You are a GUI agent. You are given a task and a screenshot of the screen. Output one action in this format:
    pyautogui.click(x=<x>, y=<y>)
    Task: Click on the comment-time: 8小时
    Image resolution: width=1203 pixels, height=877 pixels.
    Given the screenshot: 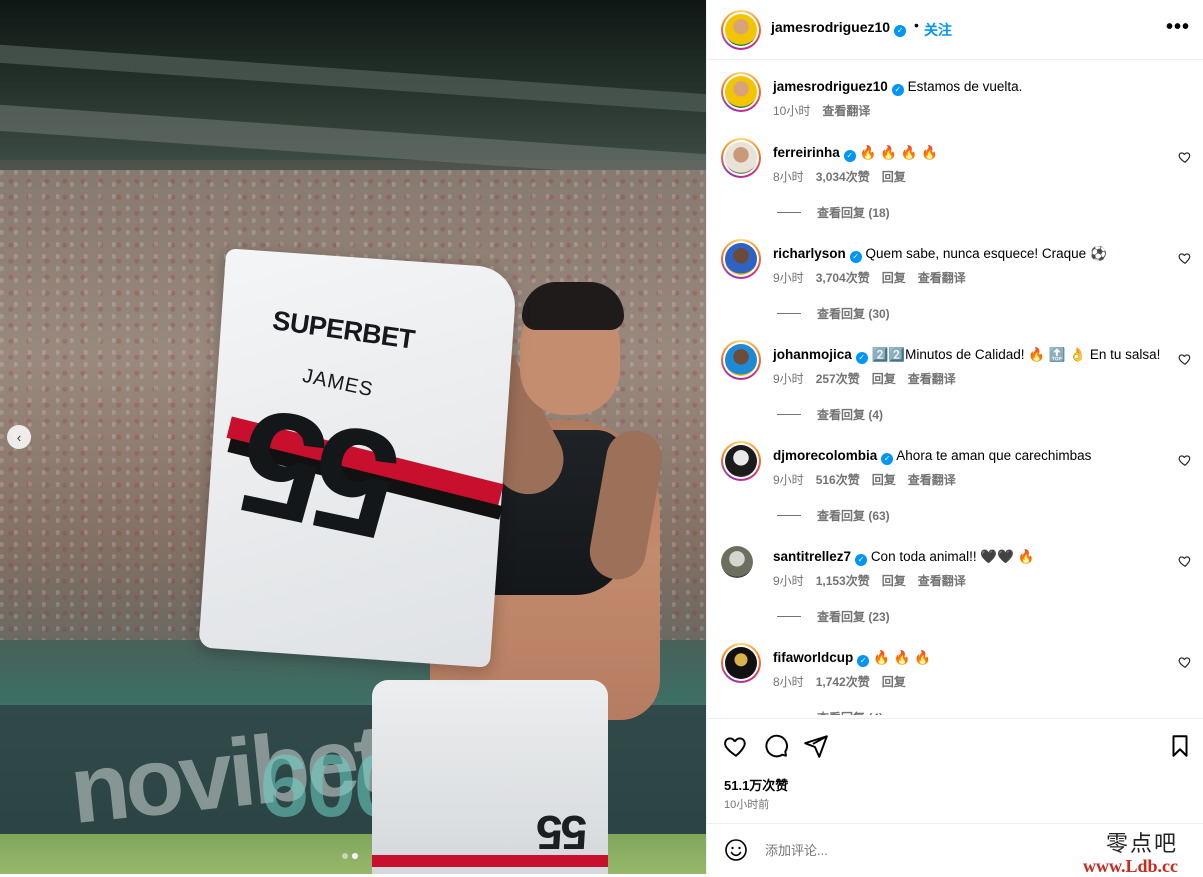 What is the action you would take?
    pyautogui.click(x=788, y=682)
    